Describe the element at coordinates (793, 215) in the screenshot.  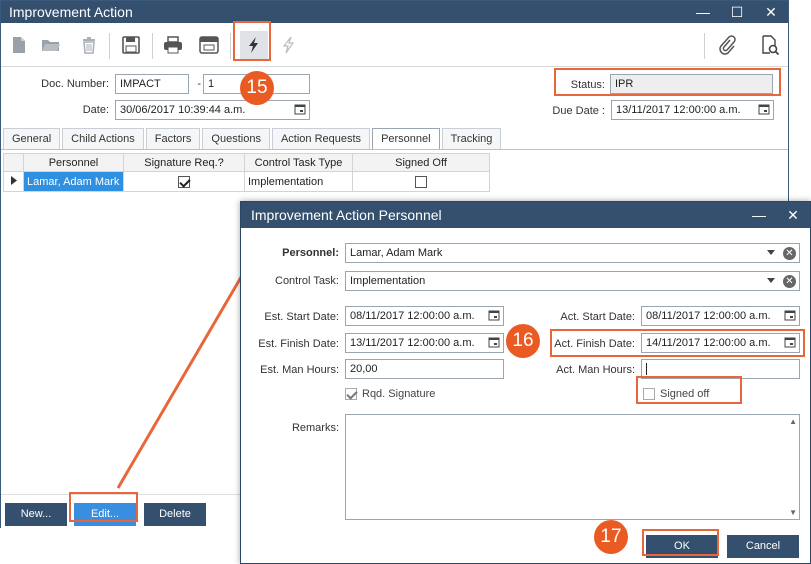
I see `dialog-close-button: ✕` at that location.